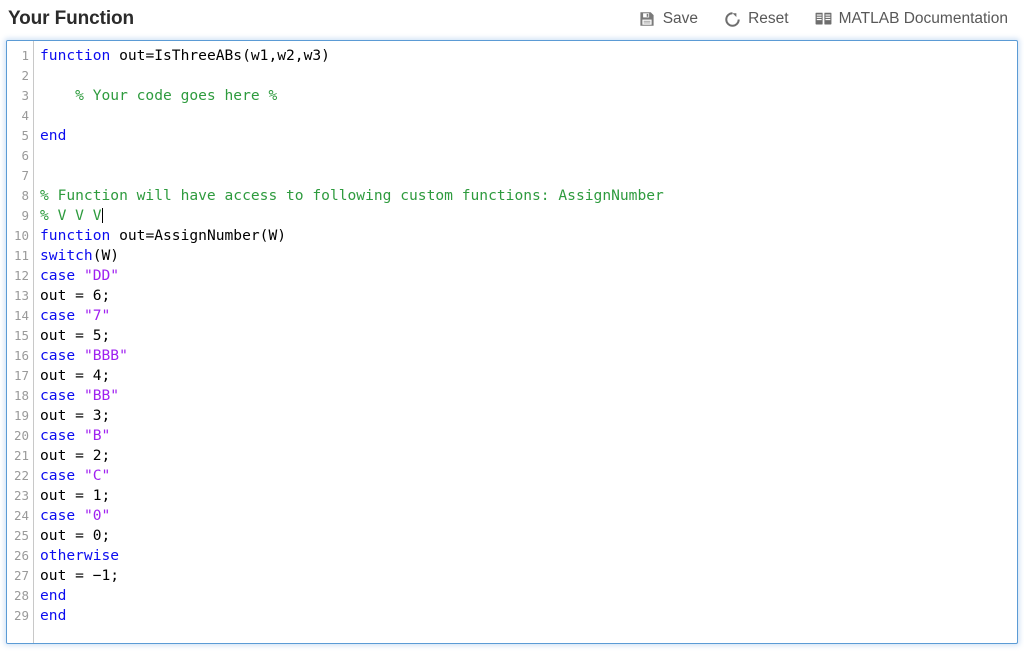 The width and height of the screenshot is (1024, 655). Describe the element at coordinates (75, 375) in the screenshot. I see `code-token: out = 4;` at that location.